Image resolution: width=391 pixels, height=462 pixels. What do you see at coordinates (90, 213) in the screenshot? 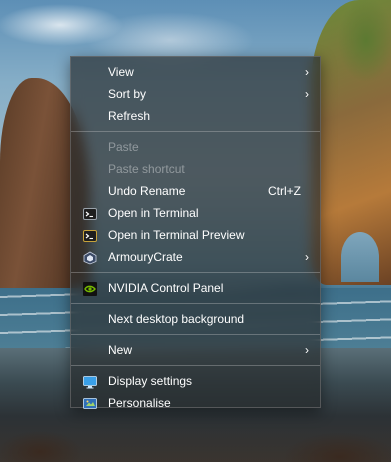
I see `terminal-icon` at bounding box center [90, 213].